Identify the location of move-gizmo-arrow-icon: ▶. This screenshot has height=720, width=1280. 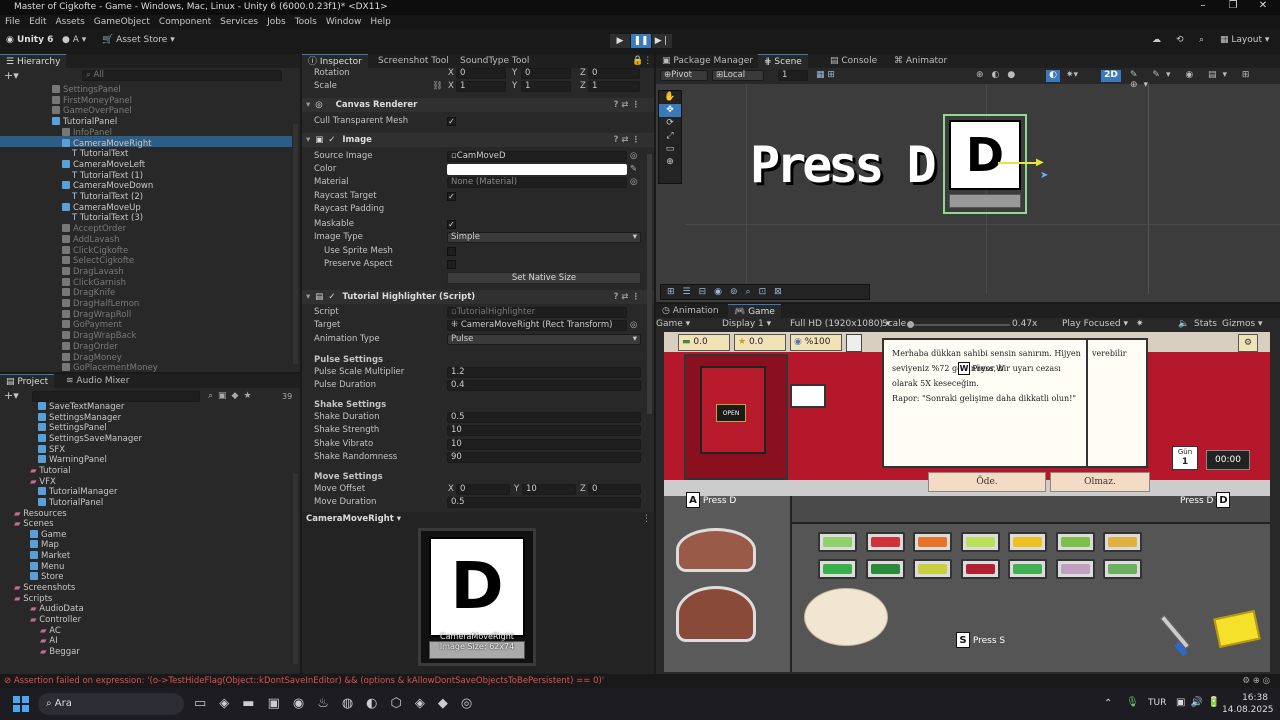
(1040, 162).